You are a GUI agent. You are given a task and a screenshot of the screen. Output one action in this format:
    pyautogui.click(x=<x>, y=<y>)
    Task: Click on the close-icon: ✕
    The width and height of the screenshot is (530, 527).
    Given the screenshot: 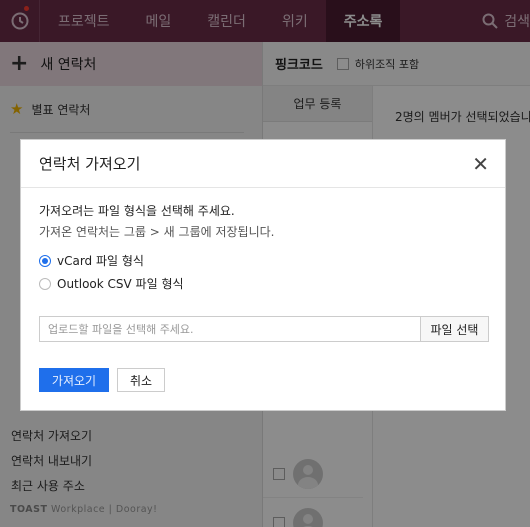 What is the action you would take?
    pyautogui.click(x=480, y=164)
    